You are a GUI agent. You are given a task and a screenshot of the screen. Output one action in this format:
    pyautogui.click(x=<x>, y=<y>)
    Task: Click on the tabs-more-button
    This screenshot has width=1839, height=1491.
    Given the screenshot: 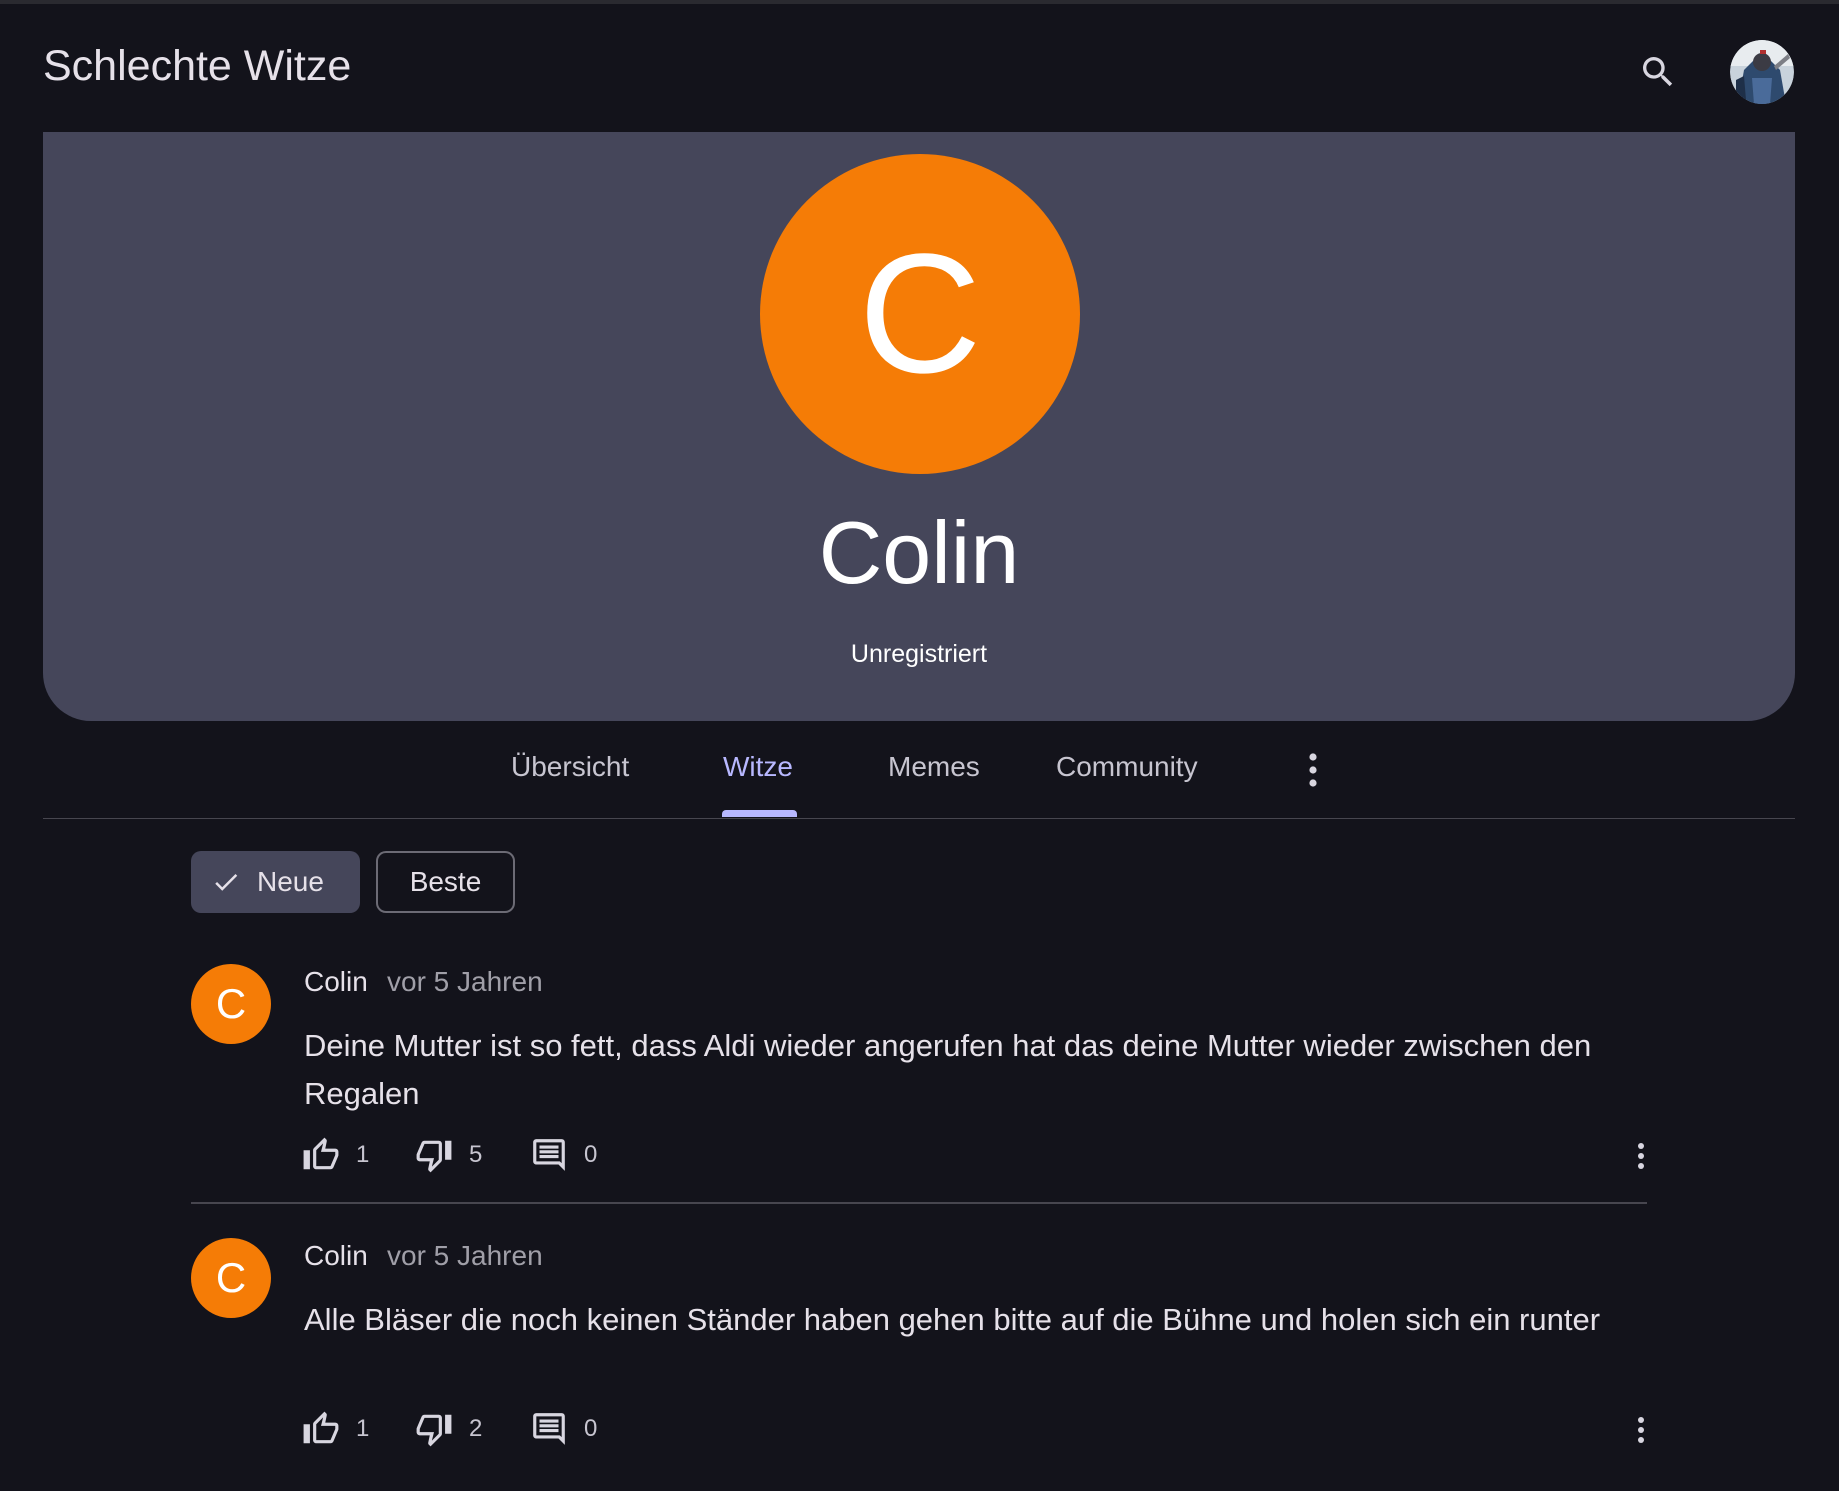 What is the action you would take?
    pyautogui.click(x=1313, y=770)
    